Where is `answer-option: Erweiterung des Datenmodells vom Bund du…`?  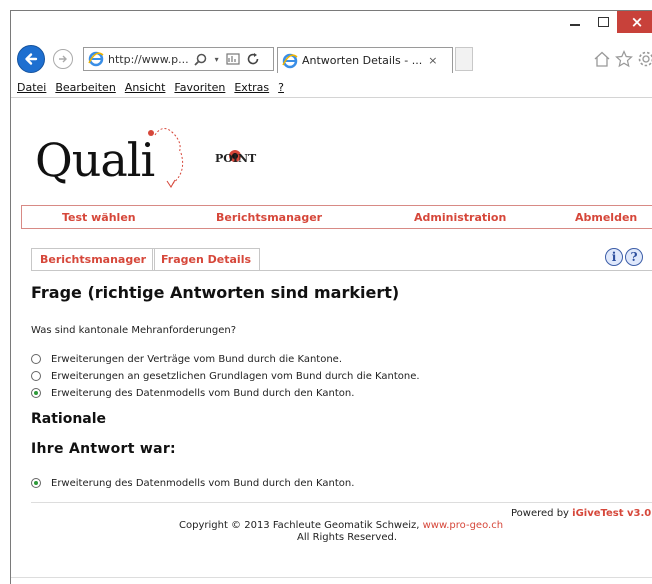
answer-option: Erweiterung des Datenmodells vom Bund du… is located at coordinates (192, 393).